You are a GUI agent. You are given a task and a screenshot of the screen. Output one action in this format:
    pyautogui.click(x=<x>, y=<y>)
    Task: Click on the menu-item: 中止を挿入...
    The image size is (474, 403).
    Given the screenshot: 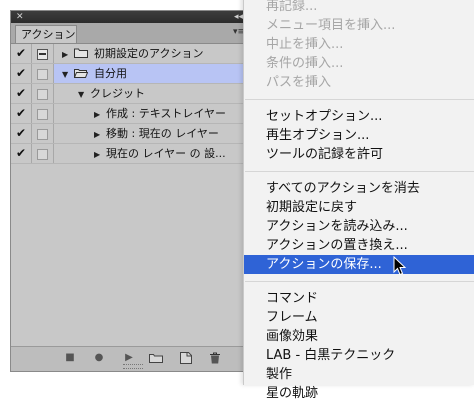 What is the action you would take?
    pyautogui.click(x=305, y=44)
    